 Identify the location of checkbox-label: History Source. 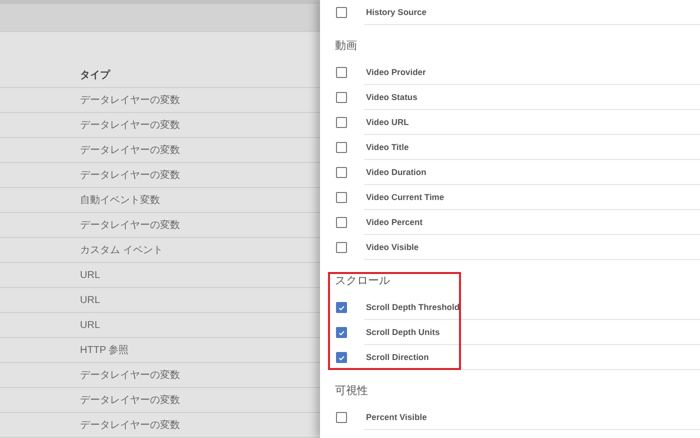
(532, 12).